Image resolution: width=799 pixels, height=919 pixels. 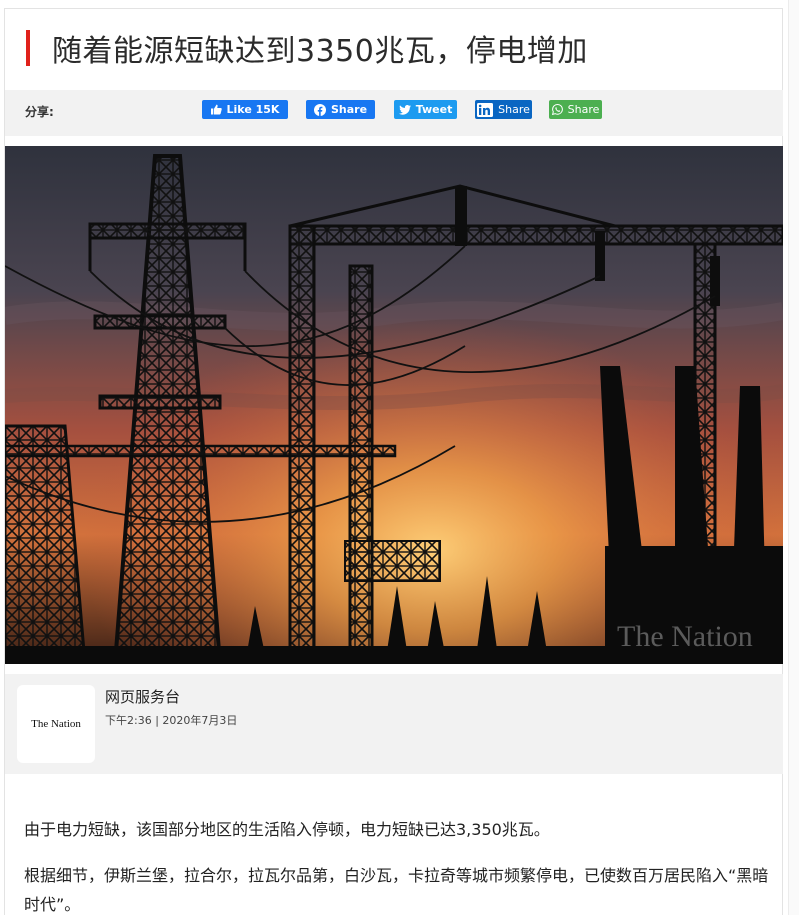 I want to click on article-header: 随着能源短缺达到3350兆瓦，停电增加, so click(x=402, y=48).